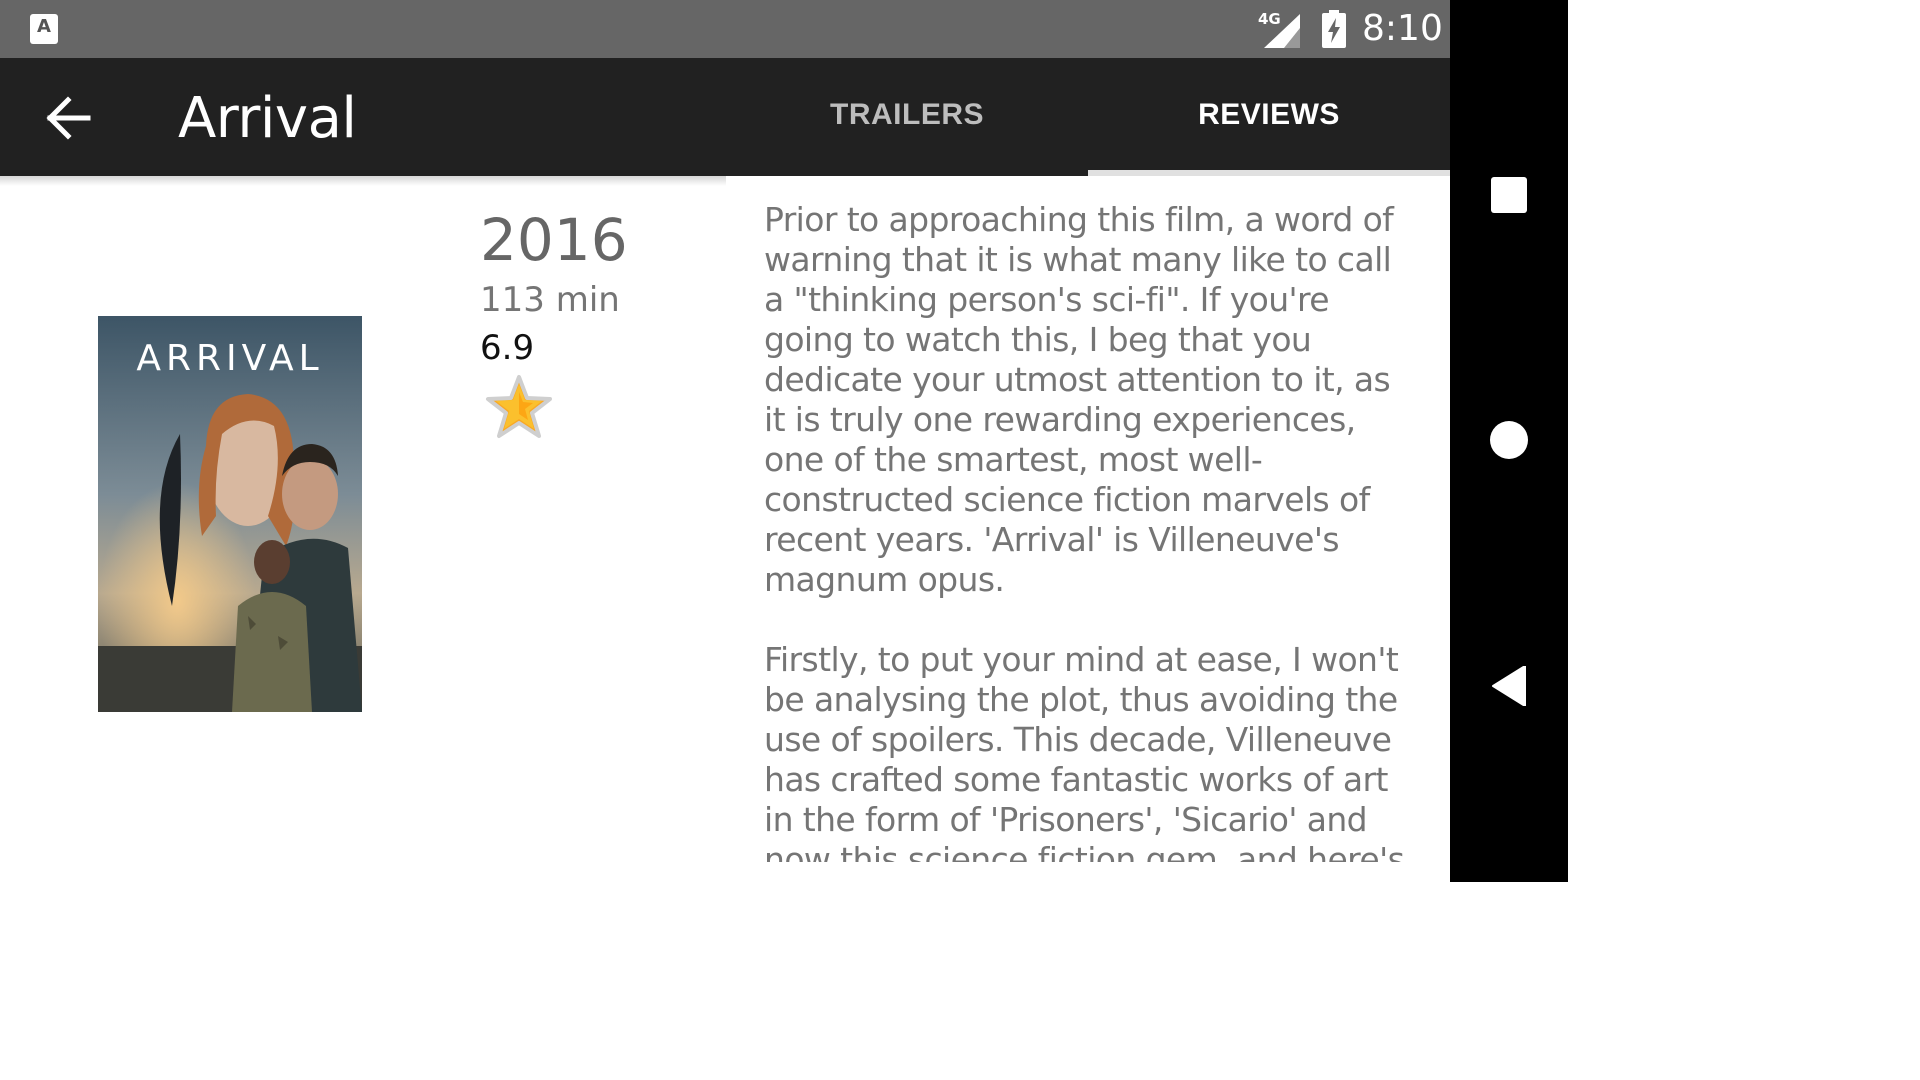 The image size is (1920, 1080). What do you see at coordinates (230, 358) in the screenshot?
I see `poster-title: ARRIVAL` at bounding box center [230, 358].